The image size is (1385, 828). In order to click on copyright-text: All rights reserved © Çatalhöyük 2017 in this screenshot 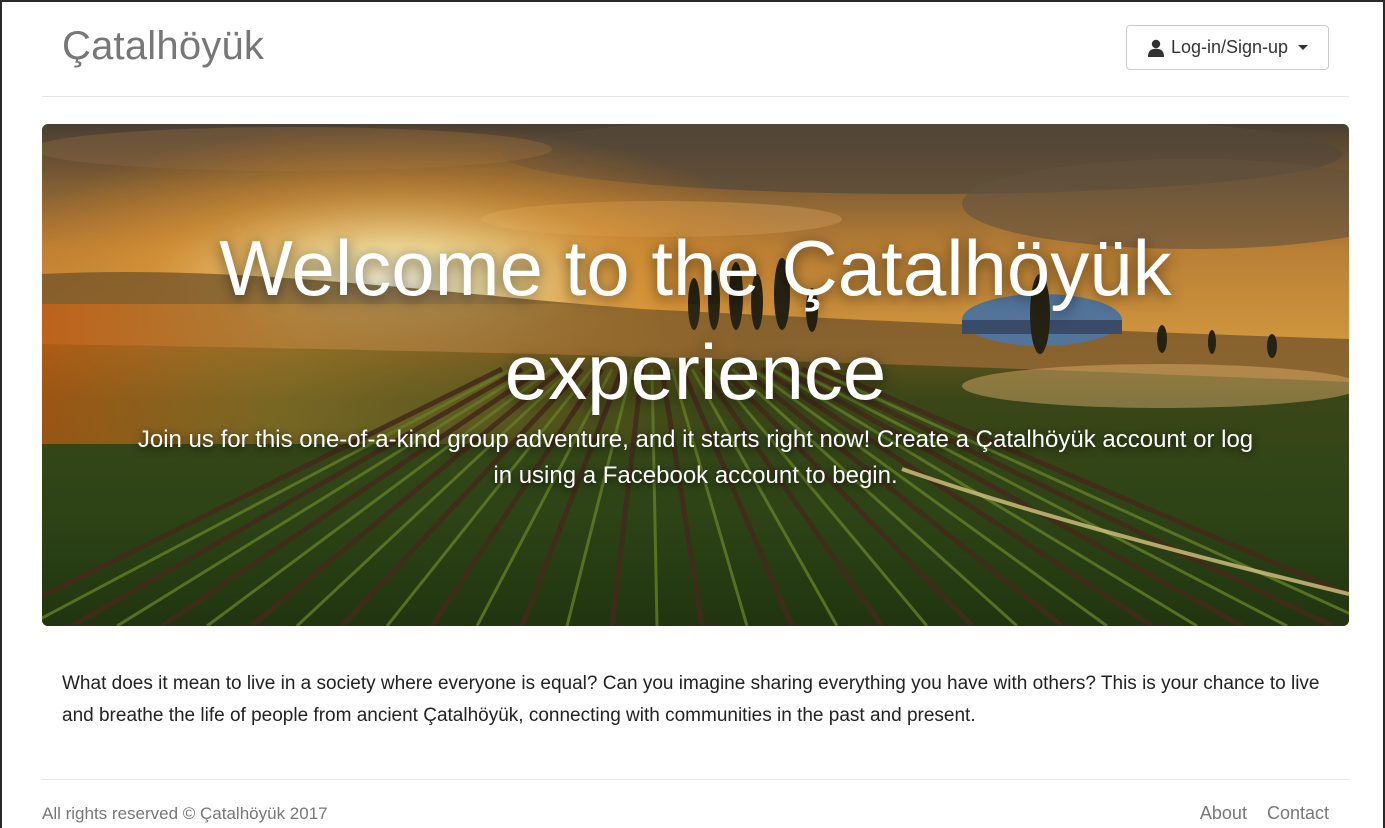, I will do `click(185, 813)`.